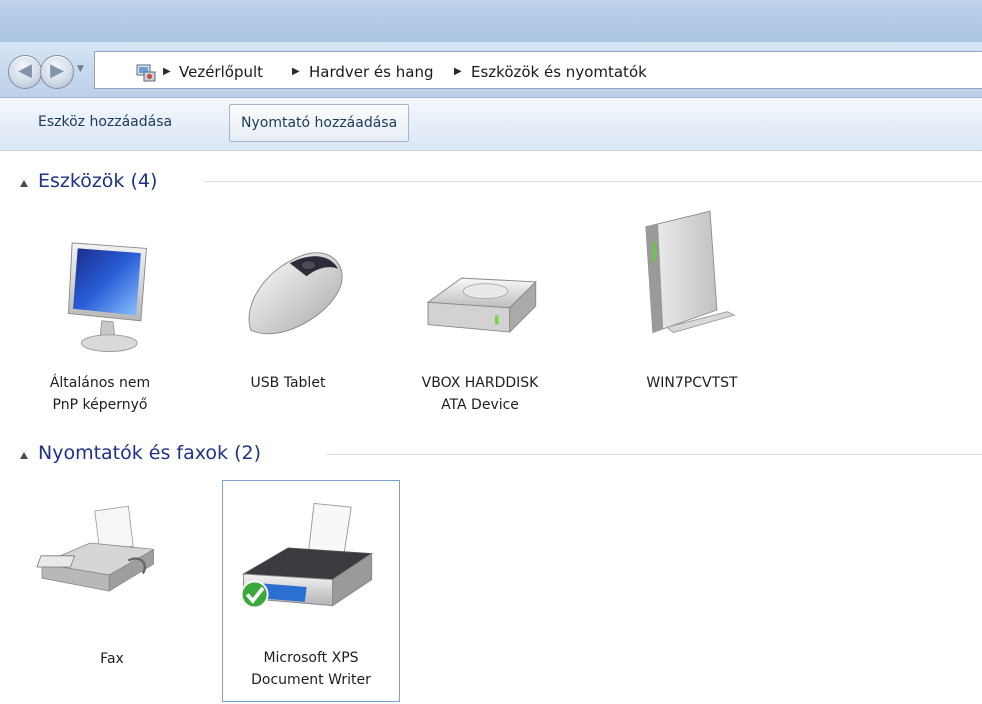  What do you see at coordinates (100, 405) in the screenshot?
I see `device-label: PnP képernyő` at bounding box center [100, 405].